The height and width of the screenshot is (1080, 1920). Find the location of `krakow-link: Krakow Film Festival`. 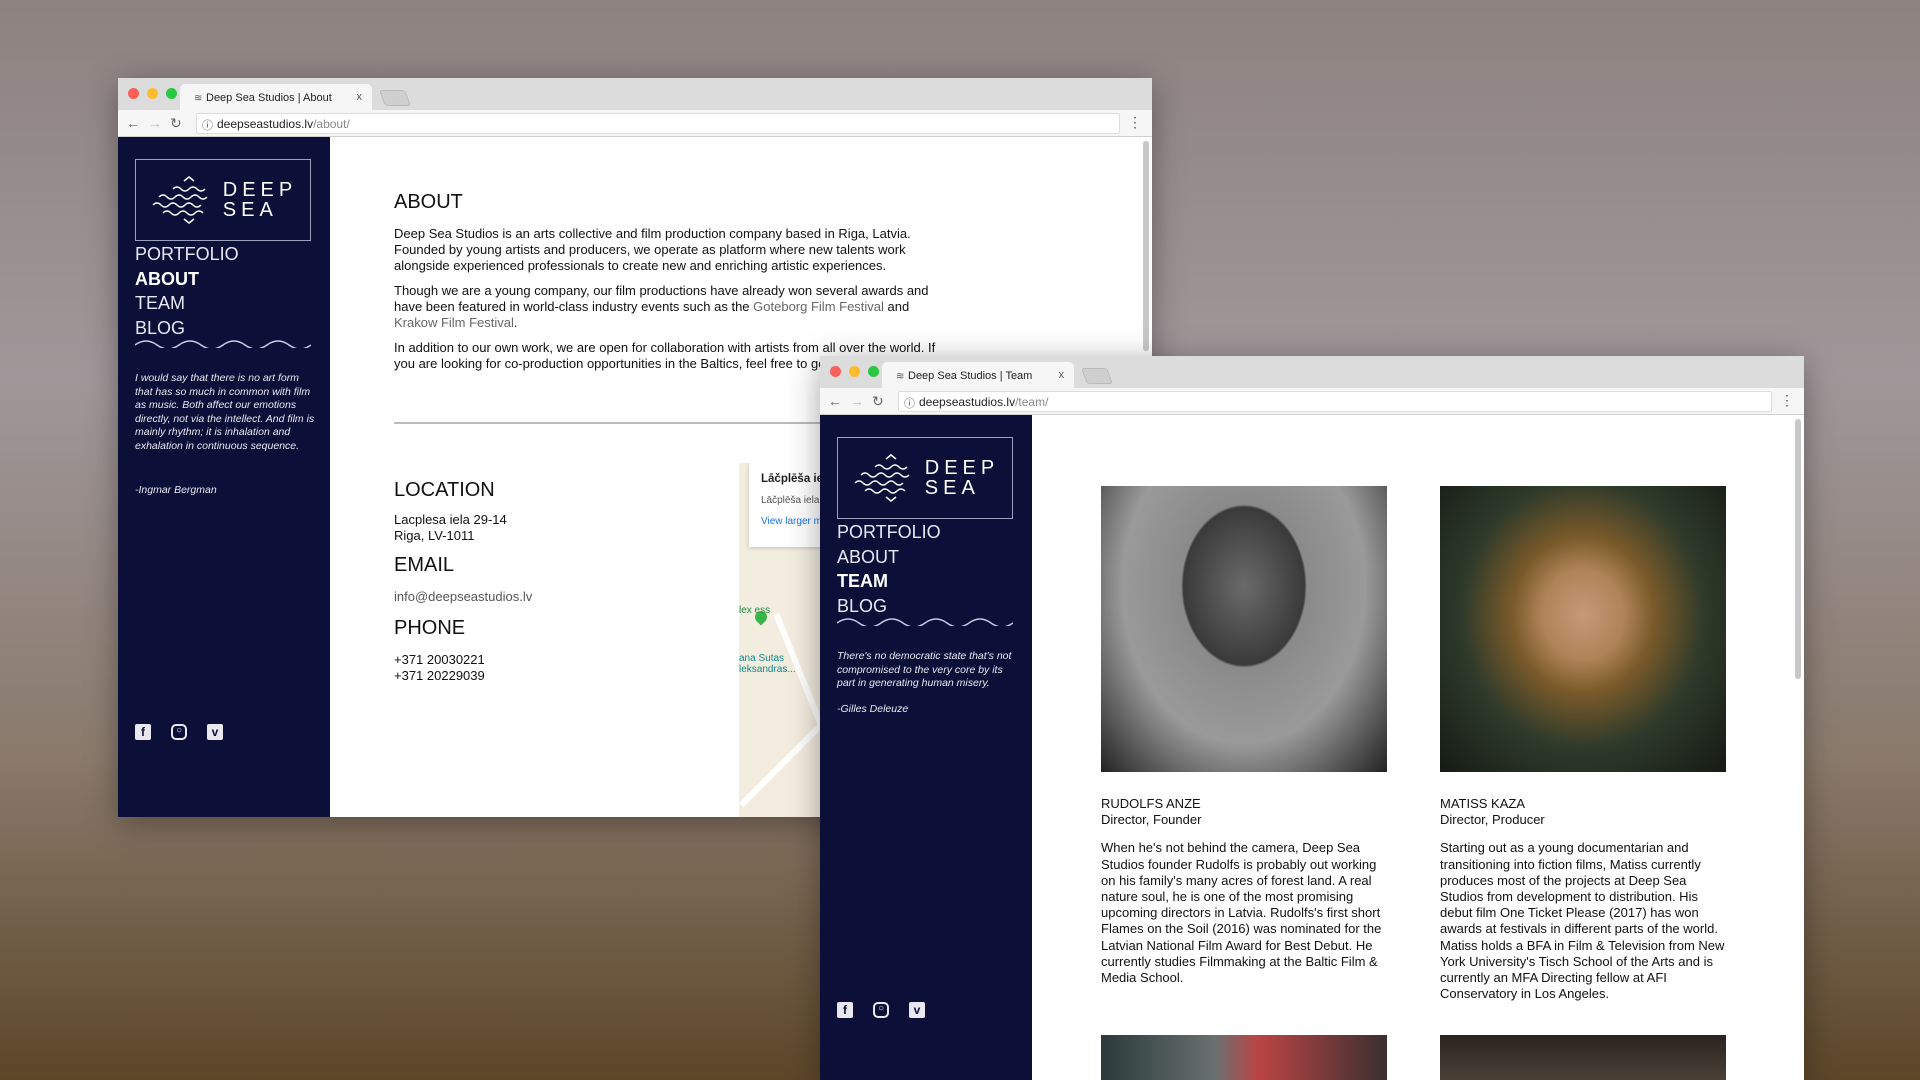

krakow-link: Krakow Film Festival is located at coordinates (454, 322).